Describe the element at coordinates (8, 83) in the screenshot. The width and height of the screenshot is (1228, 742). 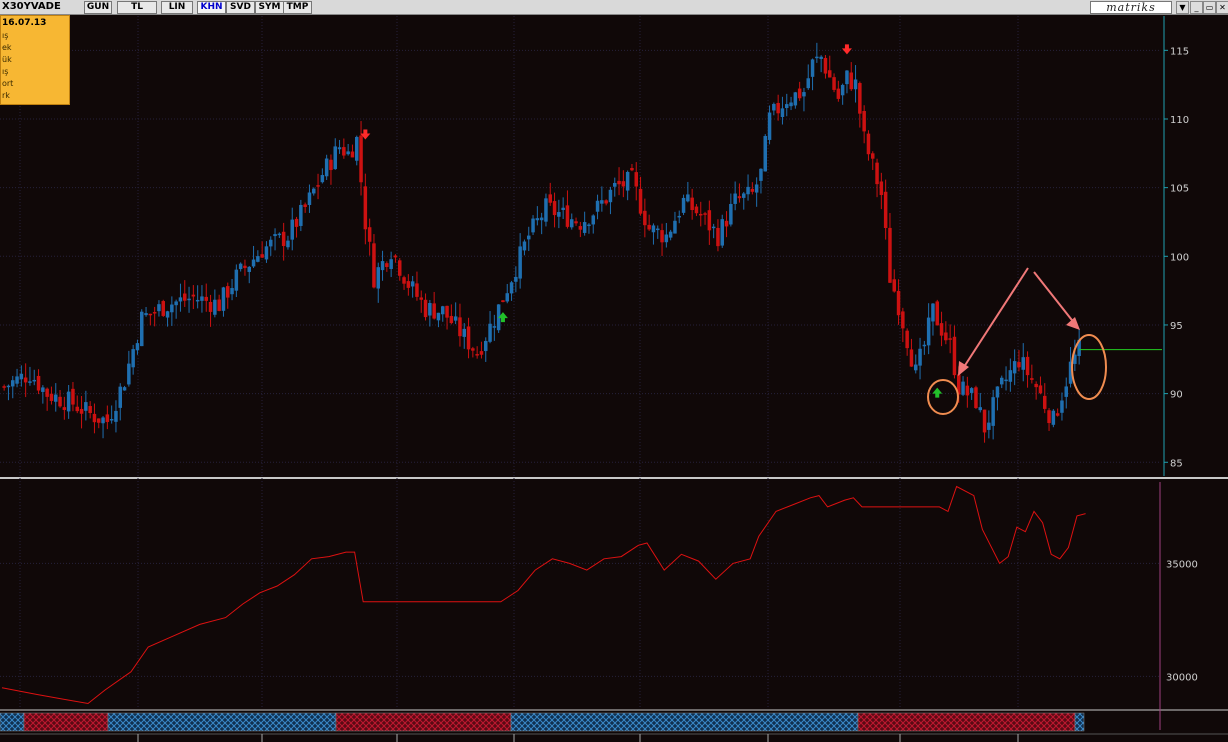
I see `info-row: ort` at that location.